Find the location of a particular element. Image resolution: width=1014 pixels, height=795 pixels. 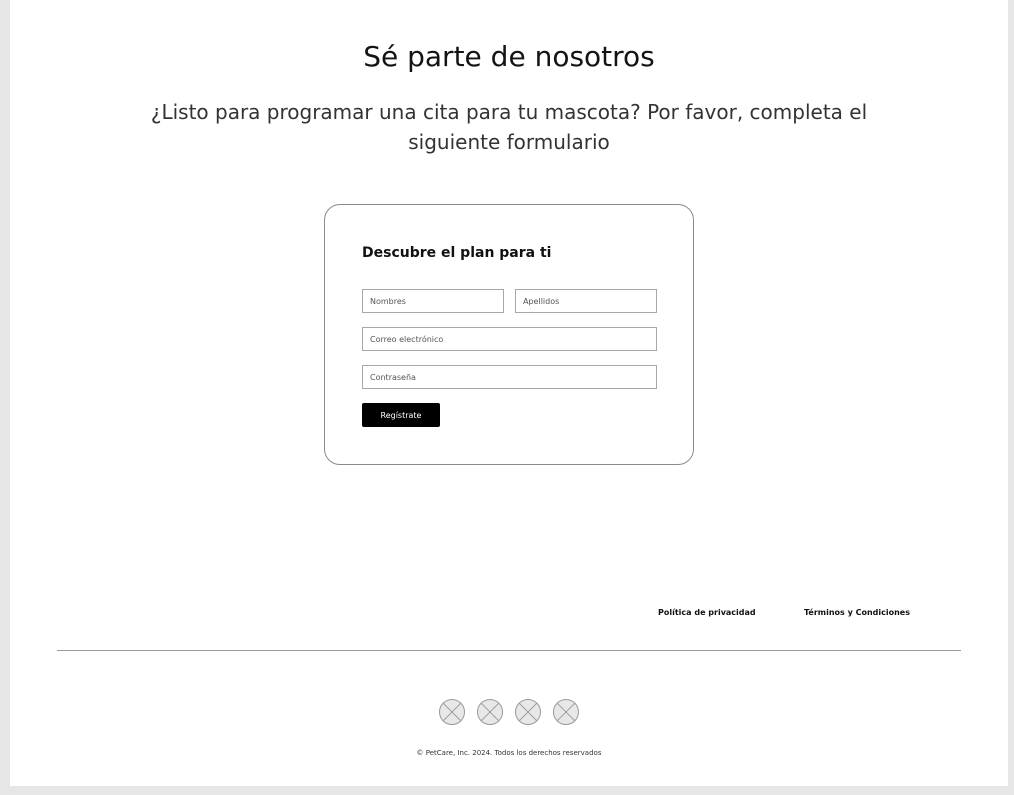

social-links is located at coordinates (513, 712).